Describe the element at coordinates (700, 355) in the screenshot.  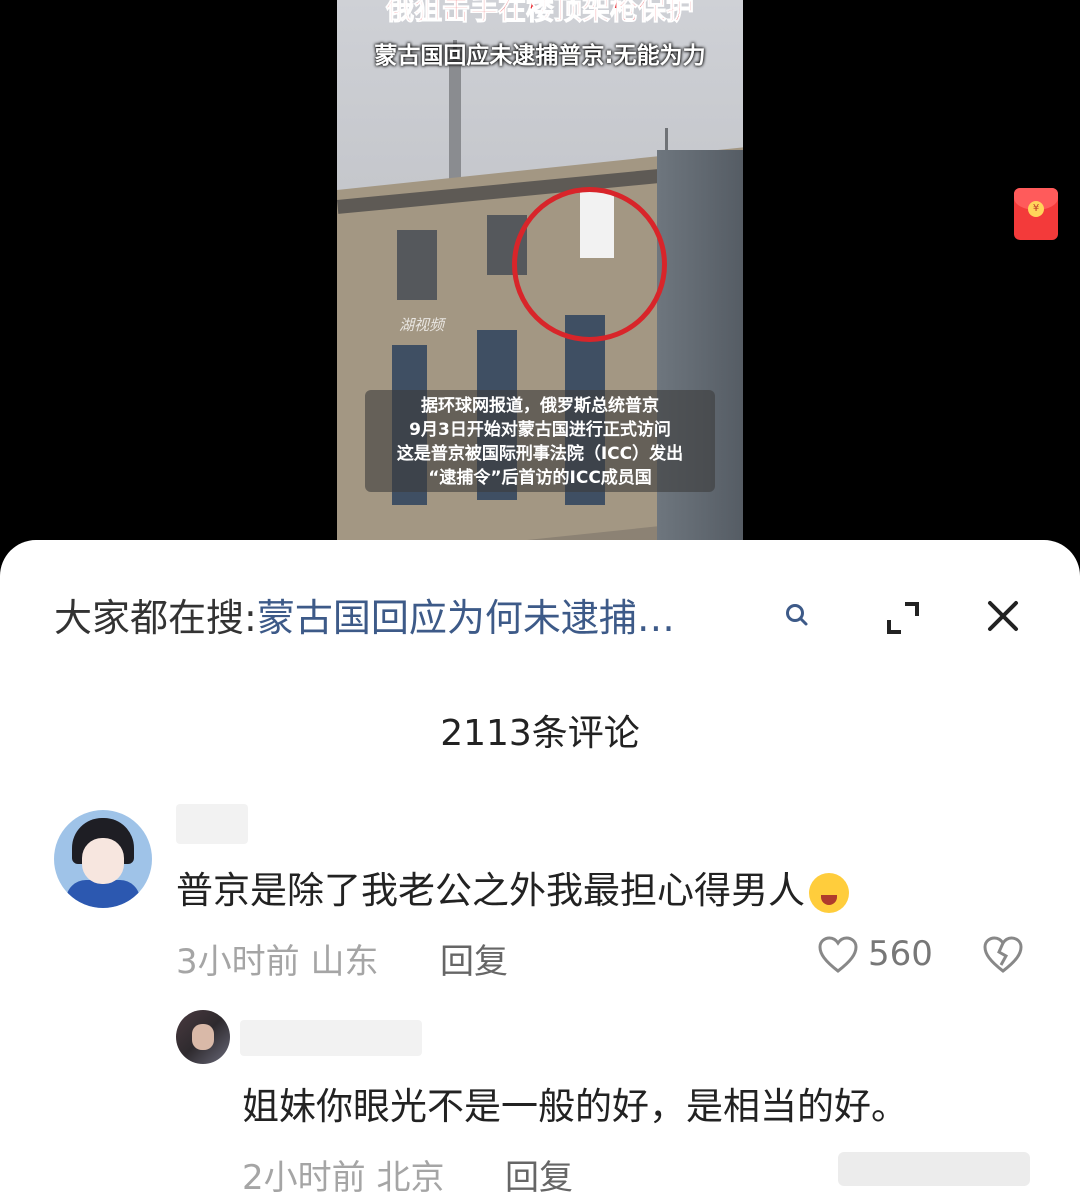
I see `video-glass-facade` at that location.